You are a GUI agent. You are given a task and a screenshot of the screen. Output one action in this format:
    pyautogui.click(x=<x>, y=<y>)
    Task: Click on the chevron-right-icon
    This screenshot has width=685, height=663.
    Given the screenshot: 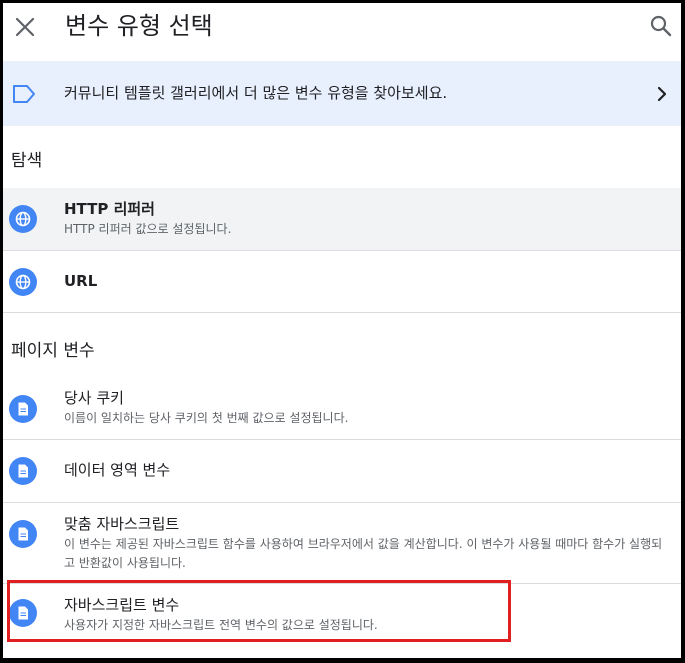 What is the action you would take?
    pyautogui.click(x=662, y=94)
    